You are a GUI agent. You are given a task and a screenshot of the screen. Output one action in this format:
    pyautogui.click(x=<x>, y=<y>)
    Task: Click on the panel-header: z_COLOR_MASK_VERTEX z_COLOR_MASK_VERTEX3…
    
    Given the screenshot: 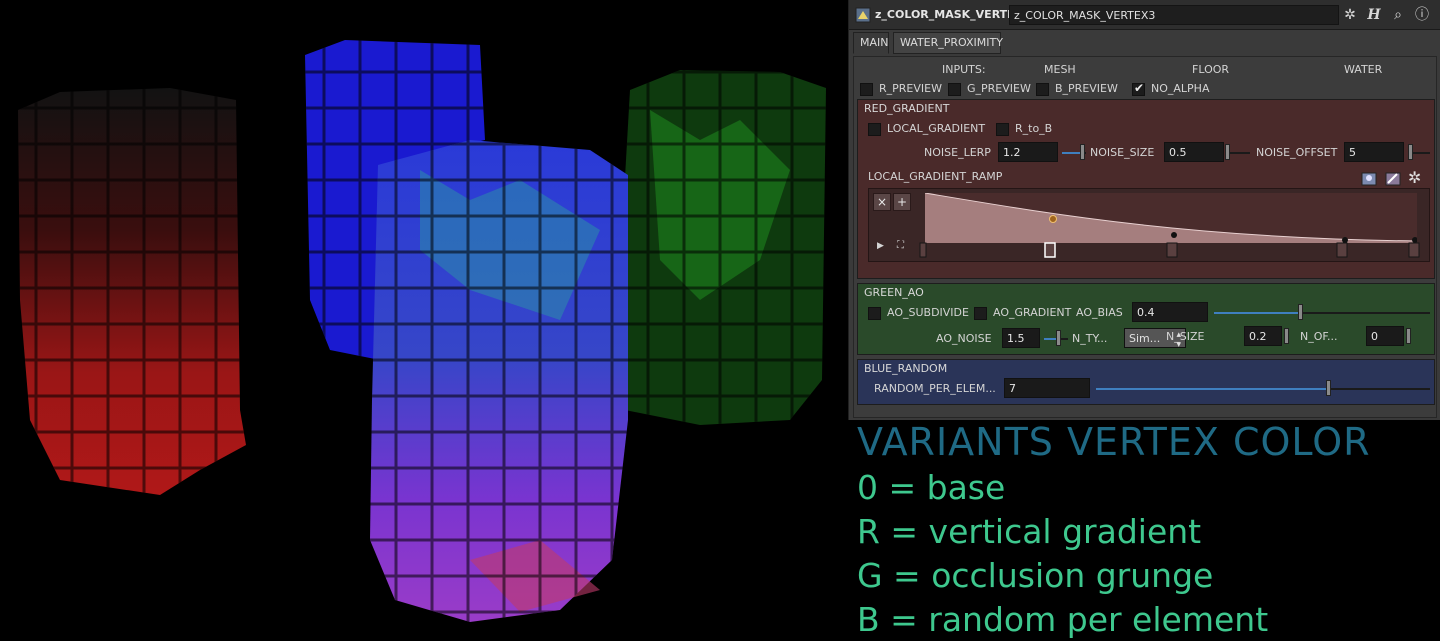 What is the action you would take?
    pyautogui.click(x=1144, y=15)
    